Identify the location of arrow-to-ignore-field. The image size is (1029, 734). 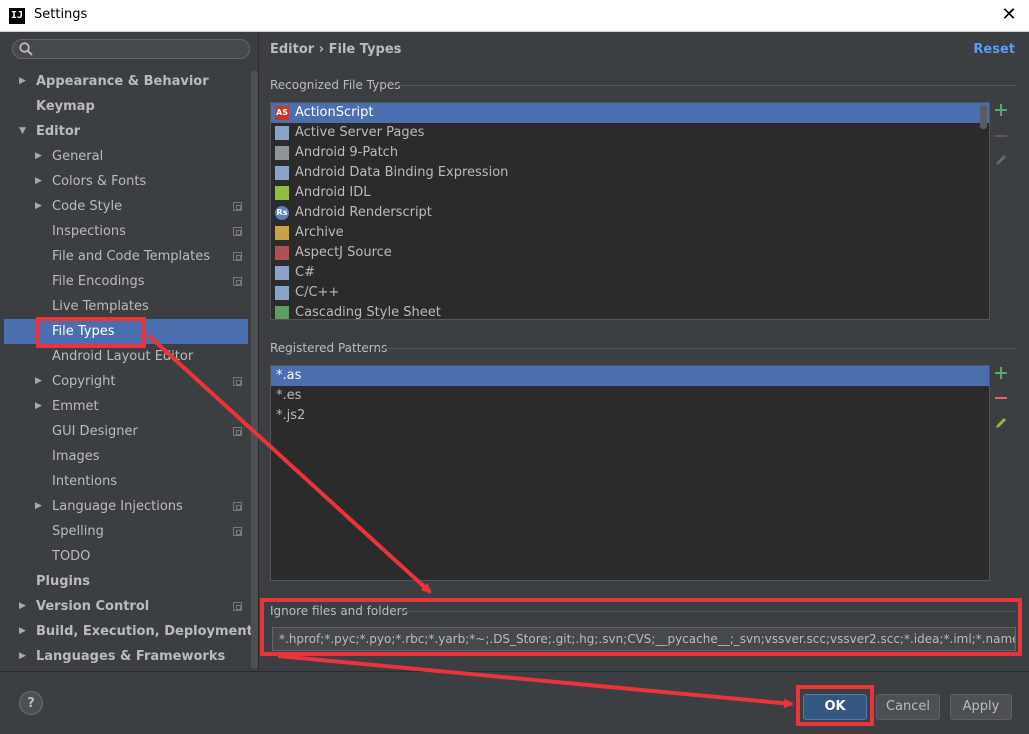
(289, 463).